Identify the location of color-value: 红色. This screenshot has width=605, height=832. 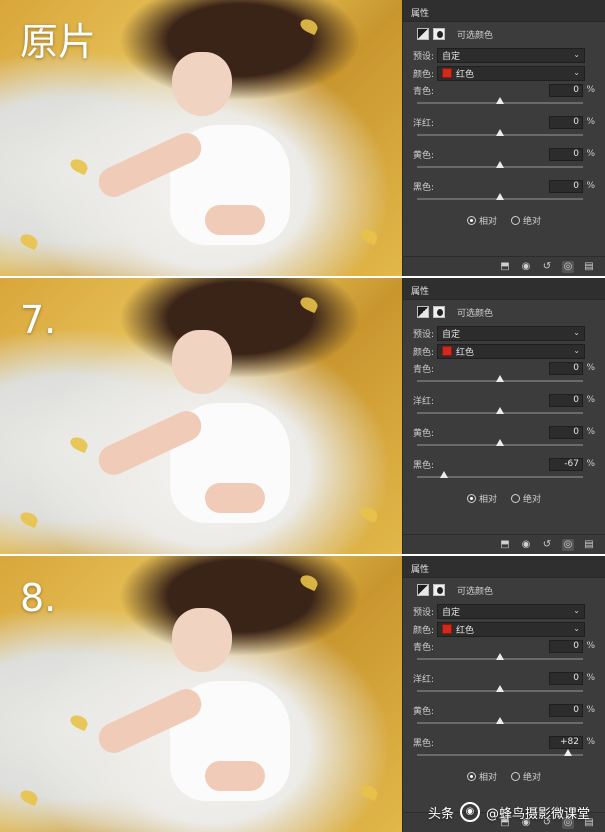
(465, 74).